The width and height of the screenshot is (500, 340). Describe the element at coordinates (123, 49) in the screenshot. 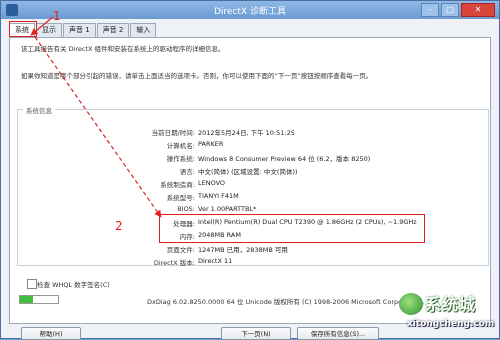

I see `intro-text: 该工具报告有关 DirectX 组件和安装在系统上的驱动程序的详细信息。` at that location.